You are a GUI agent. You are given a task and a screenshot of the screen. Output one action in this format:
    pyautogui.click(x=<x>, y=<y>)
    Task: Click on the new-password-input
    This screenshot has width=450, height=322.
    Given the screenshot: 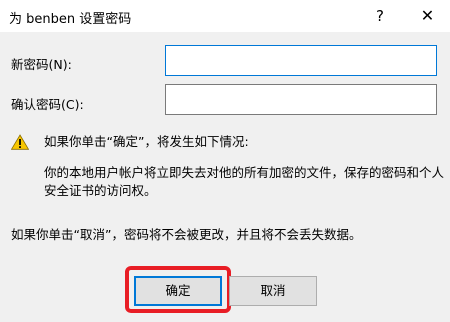 What is the action you would take?
    pyautogui.click(x=301, y=60)
    